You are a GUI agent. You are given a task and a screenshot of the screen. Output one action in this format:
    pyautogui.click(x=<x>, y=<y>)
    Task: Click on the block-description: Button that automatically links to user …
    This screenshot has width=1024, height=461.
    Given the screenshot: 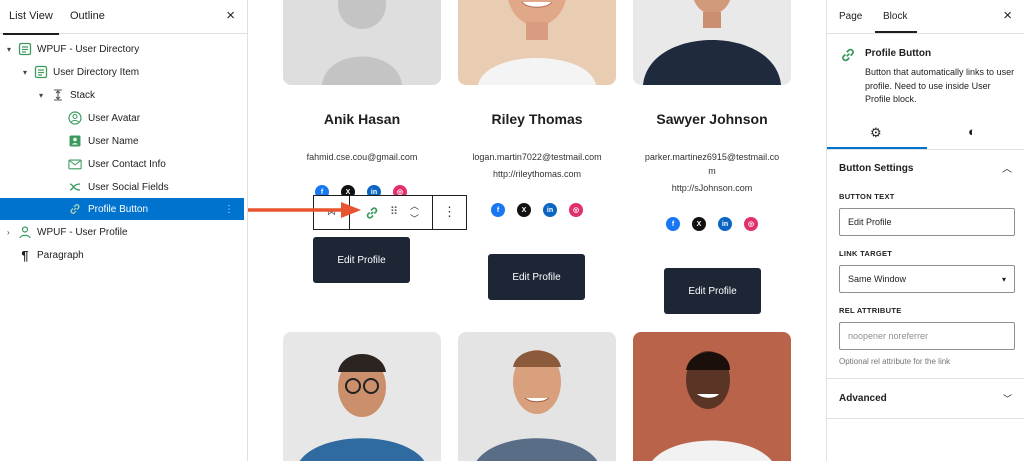 What is the action you would take?
    pyautogui.click(x=940, y=85)
    